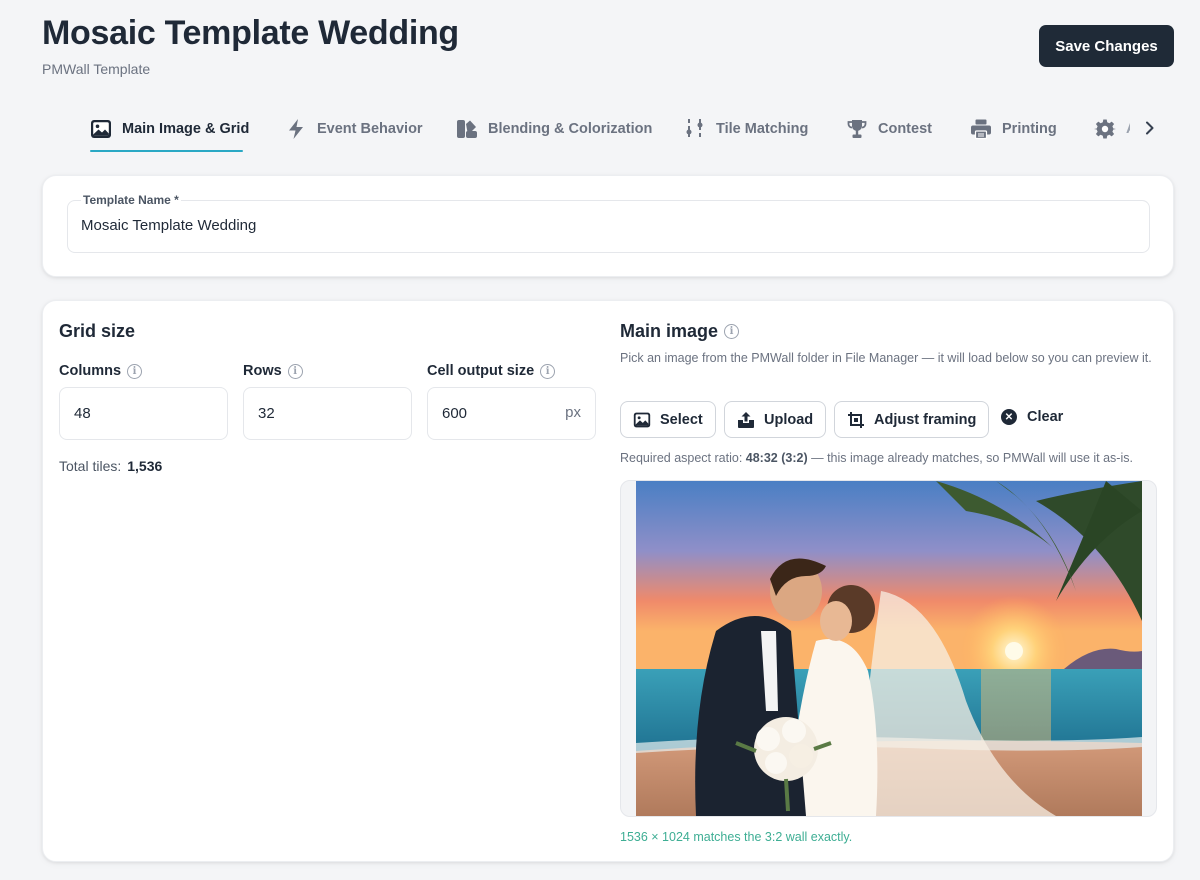 The height and width of the screenshot is (880, 1200). Describe the element at coordinates (131, 200) in the screenshot. I see `template-name-label: Template Name *` at that location.